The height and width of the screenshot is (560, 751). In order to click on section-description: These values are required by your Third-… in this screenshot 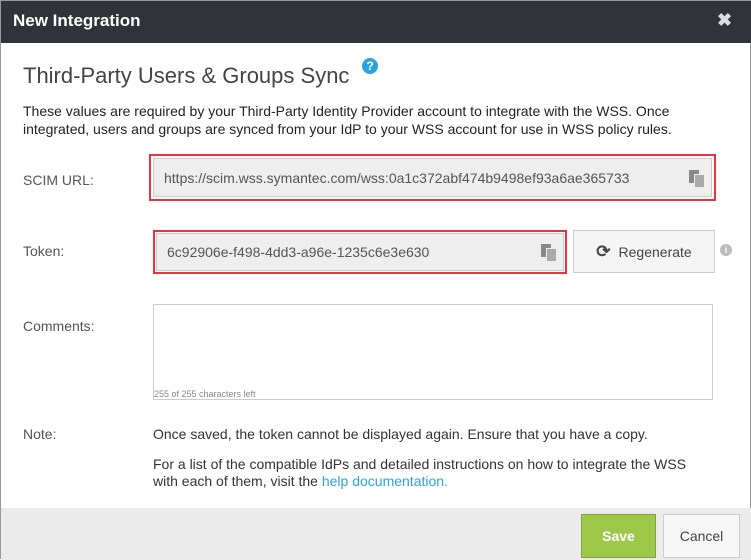, I will do `click(347, 120)`.